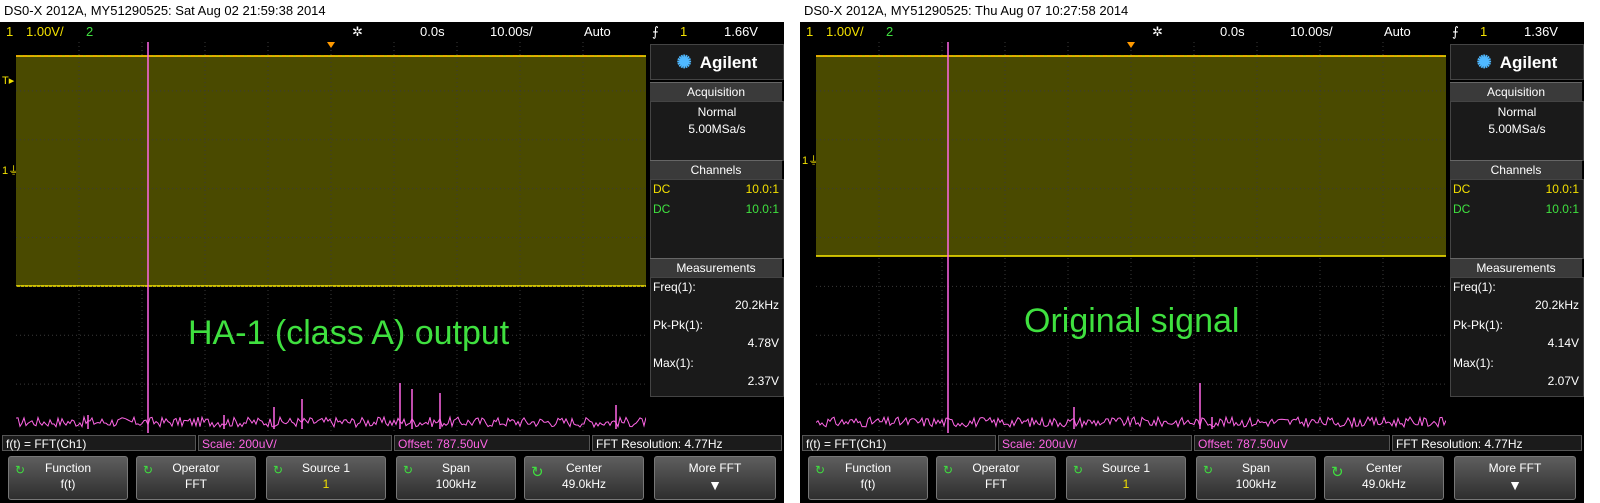  I want to click on trigger-level: 1.66V, so click(741, 32).